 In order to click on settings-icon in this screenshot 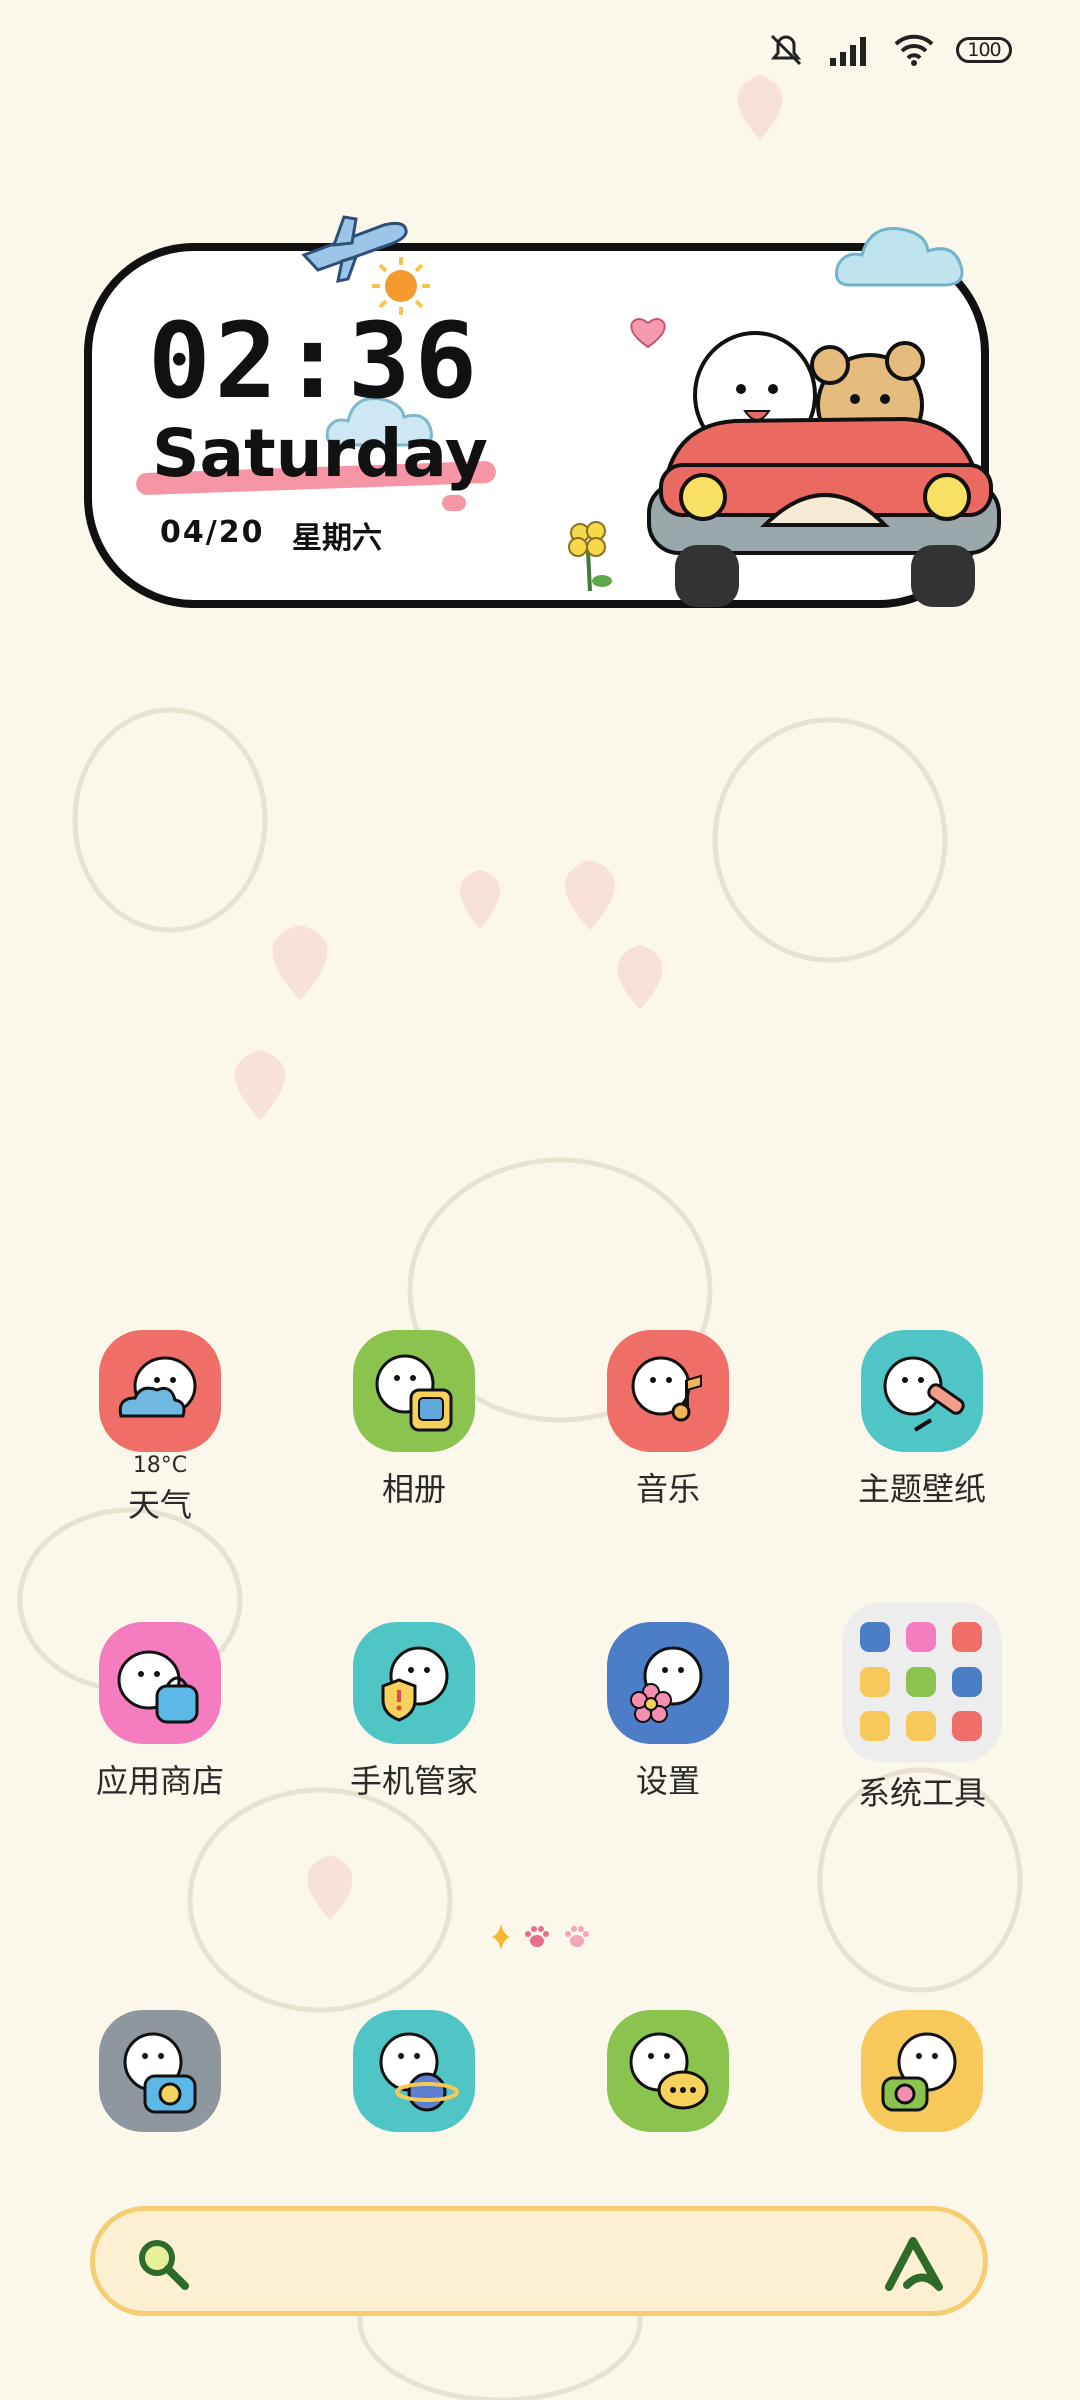, I will do `click(668, 1683)`.